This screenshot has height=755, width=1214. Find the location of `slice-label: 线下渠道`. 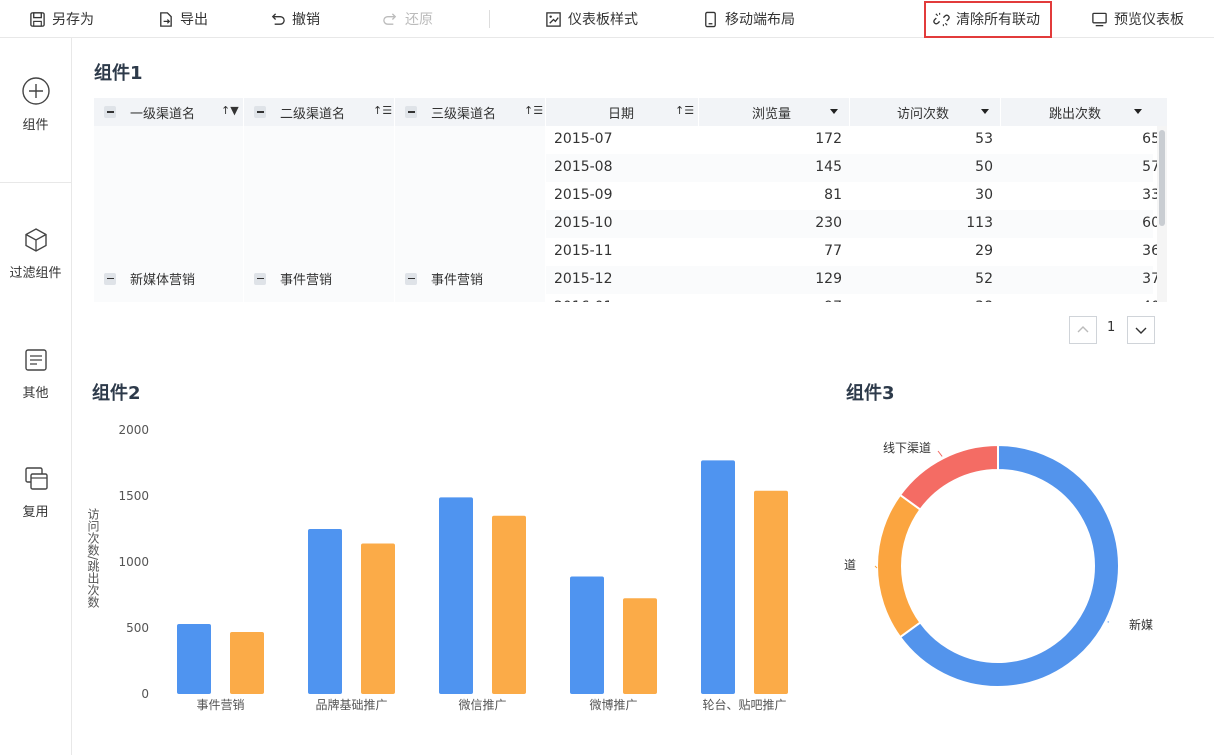

slice-label: 线下渠道 is located at coordinates (907, 448).